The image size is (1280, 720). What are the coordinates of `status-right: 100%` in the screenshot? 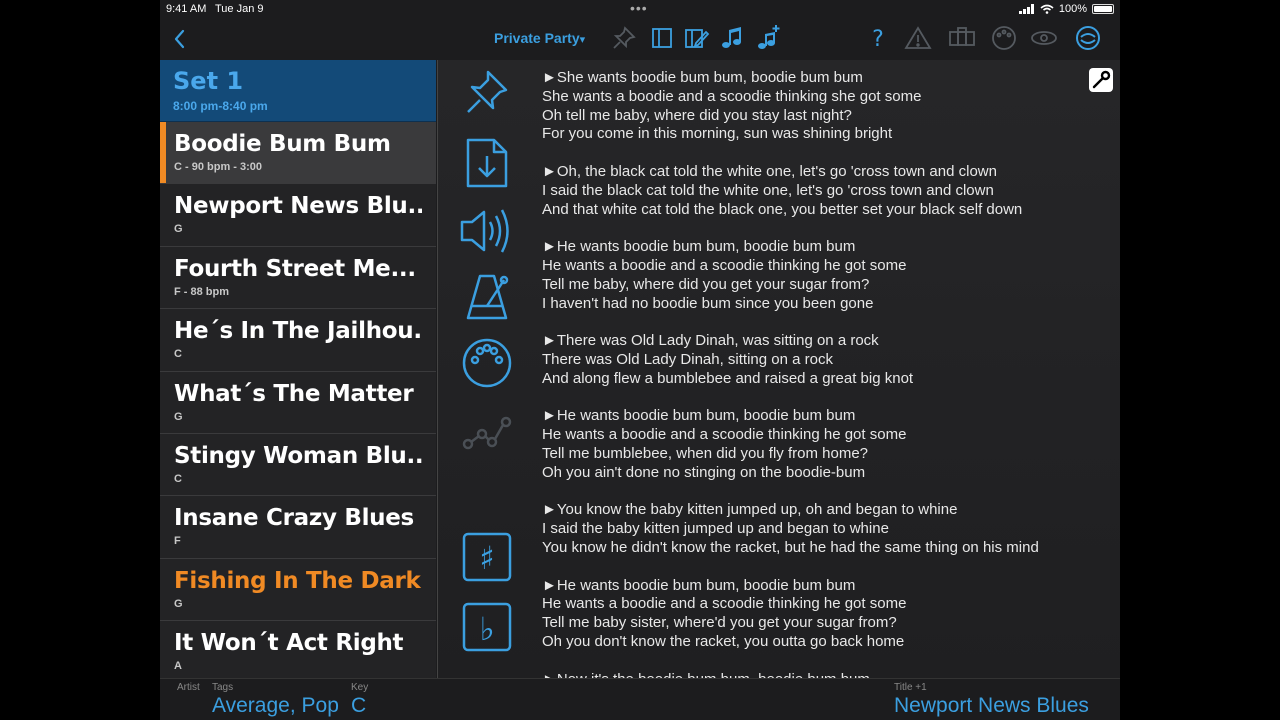 It's located at (1066, 9).